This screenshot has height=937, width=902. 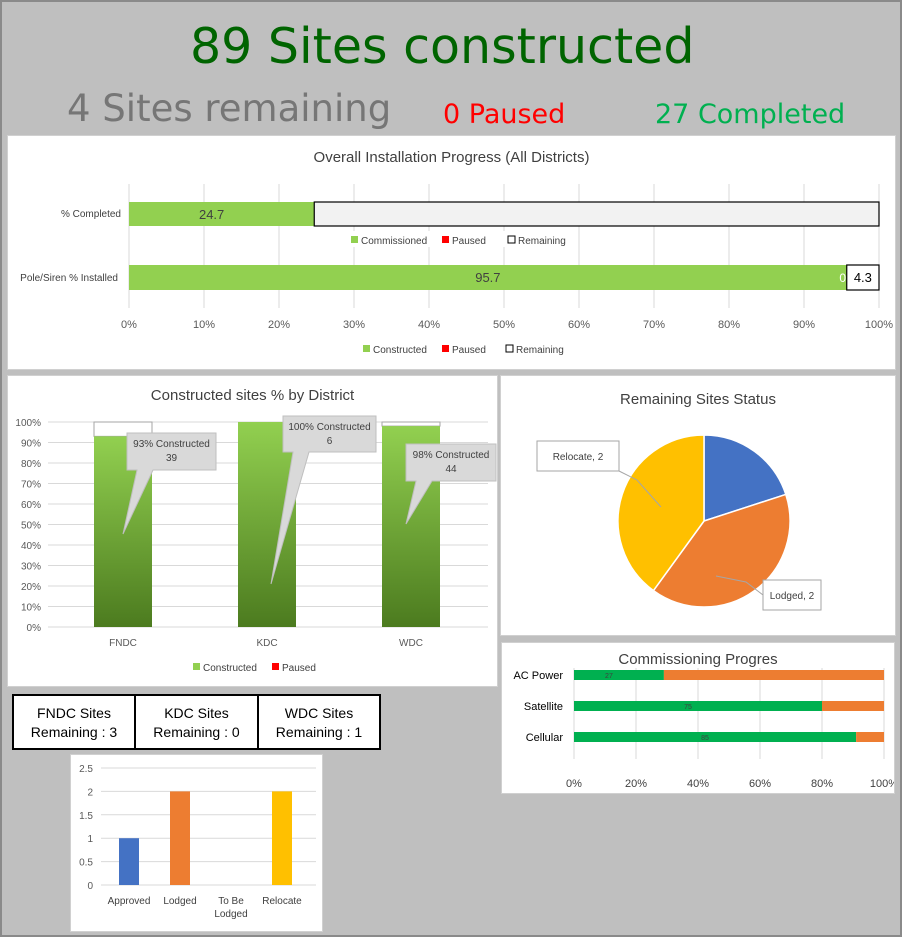 I want to click on legend-paused-swatch, so click(x=445, y=239).